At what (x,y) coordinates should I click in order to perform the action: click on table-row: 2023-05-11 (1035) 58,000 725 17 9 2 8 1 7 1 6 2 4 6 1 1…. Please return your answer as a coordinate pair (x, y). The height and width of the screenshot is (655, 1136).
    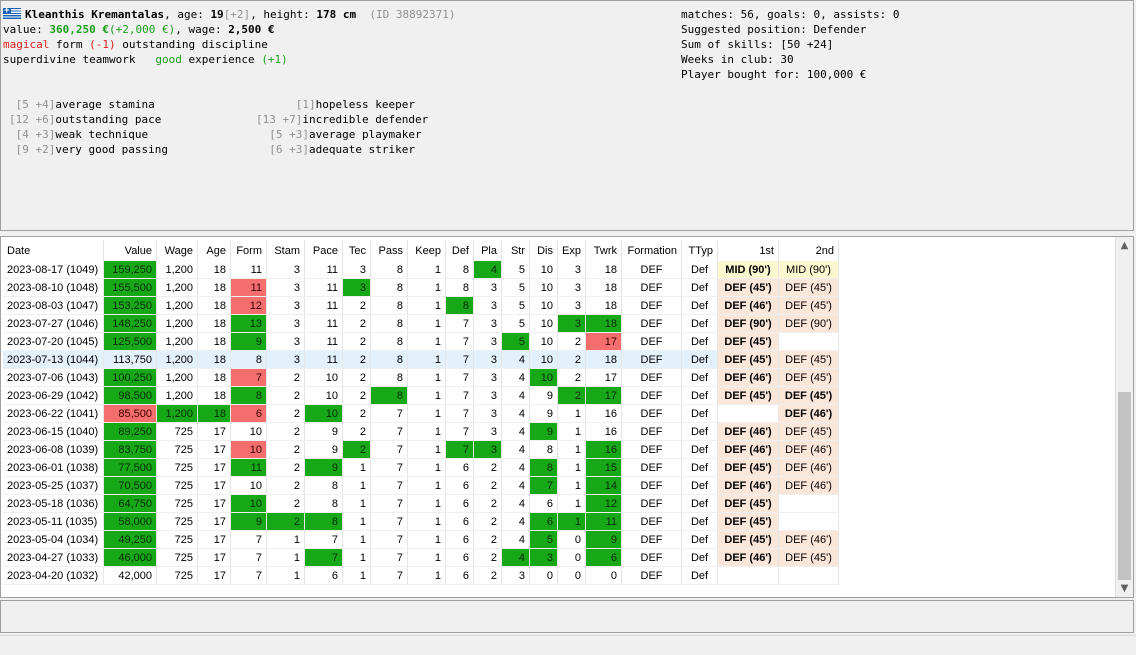
    Looking at the image, I should click on (421, 521).